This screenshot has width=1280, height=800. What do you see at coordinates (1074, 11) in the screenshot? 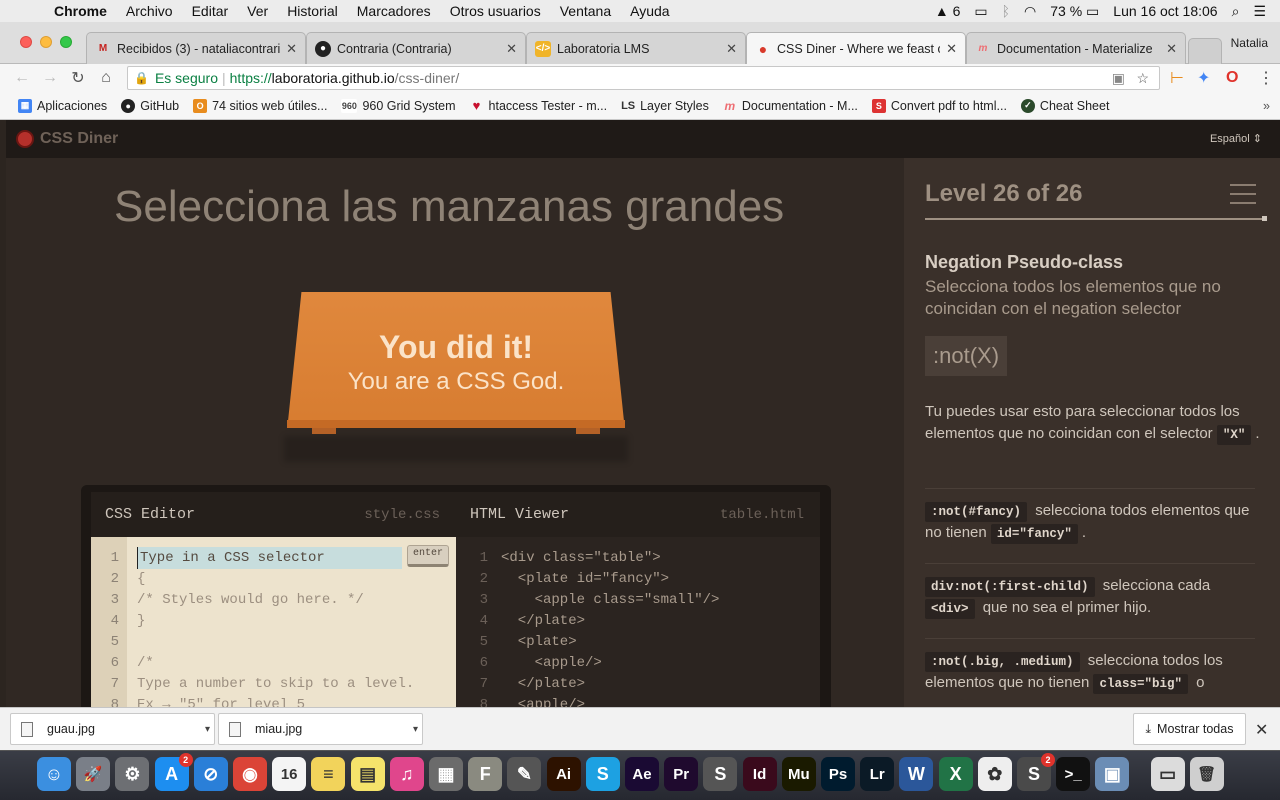
I see `battery-status: 73 % ▭` at bounding box center [1074, 11].